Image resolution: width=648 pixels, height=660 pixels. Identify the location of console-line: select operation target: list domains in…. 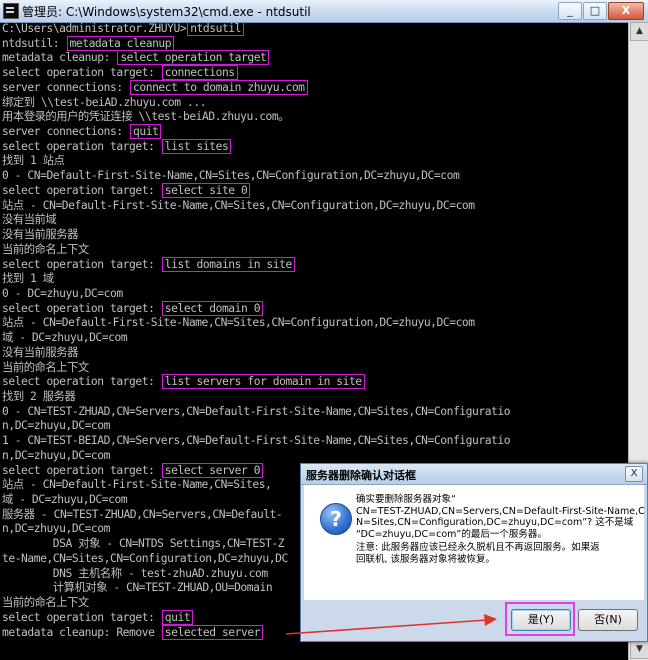
(148, 264).